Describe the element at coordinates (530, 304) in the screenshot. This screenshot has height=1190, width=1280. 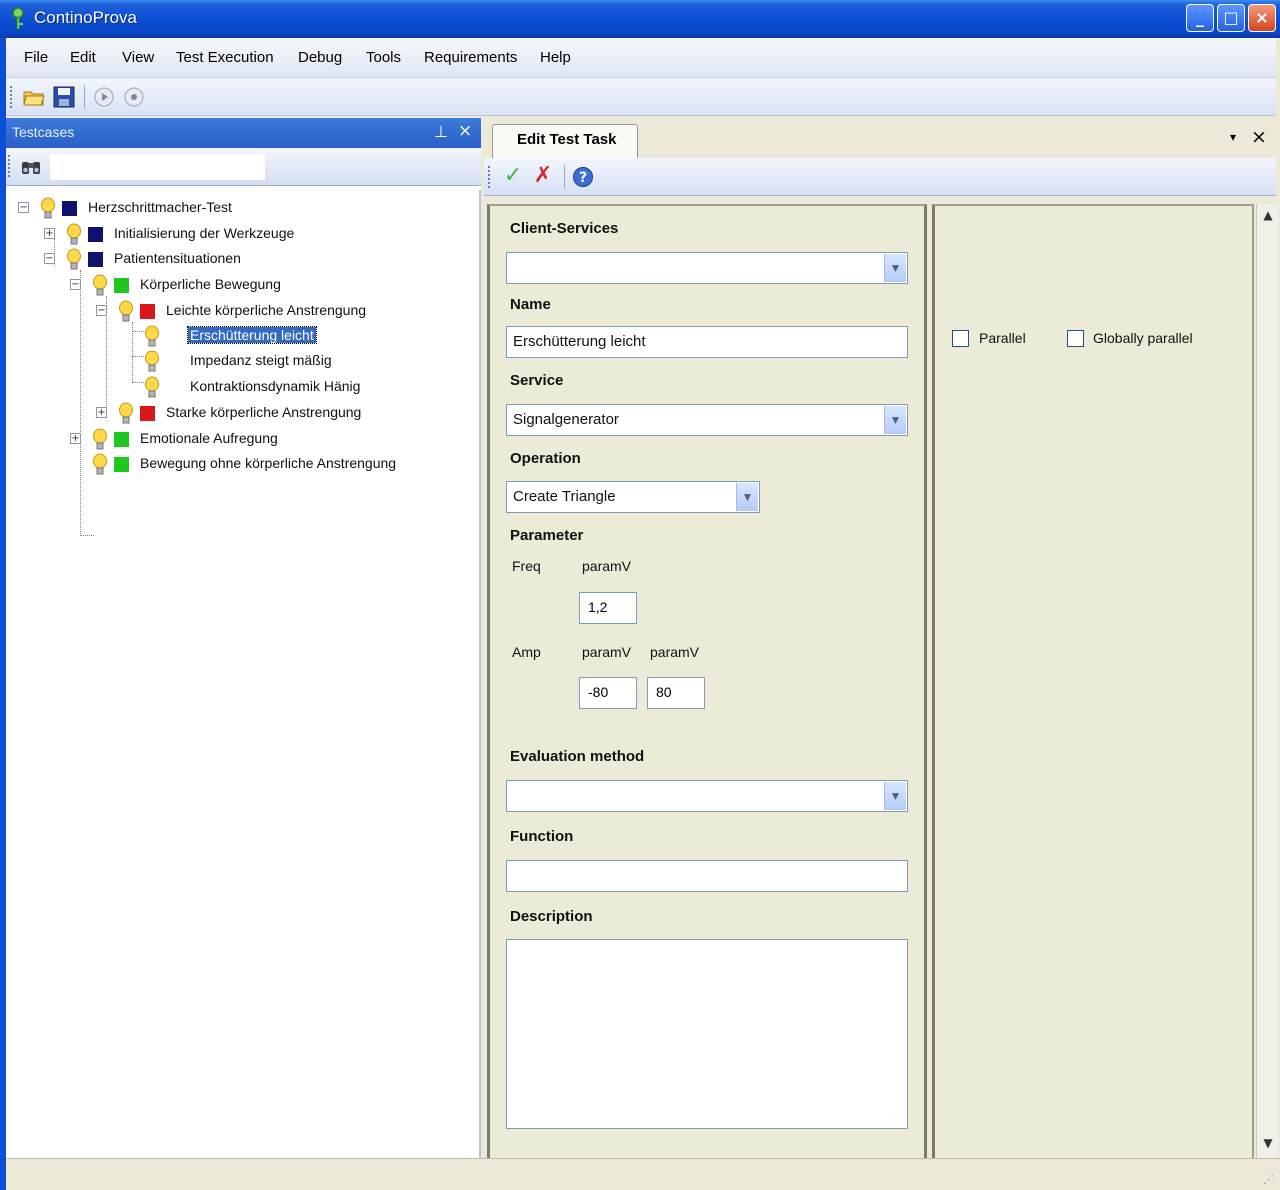
I see `name-label: Name` at that location.